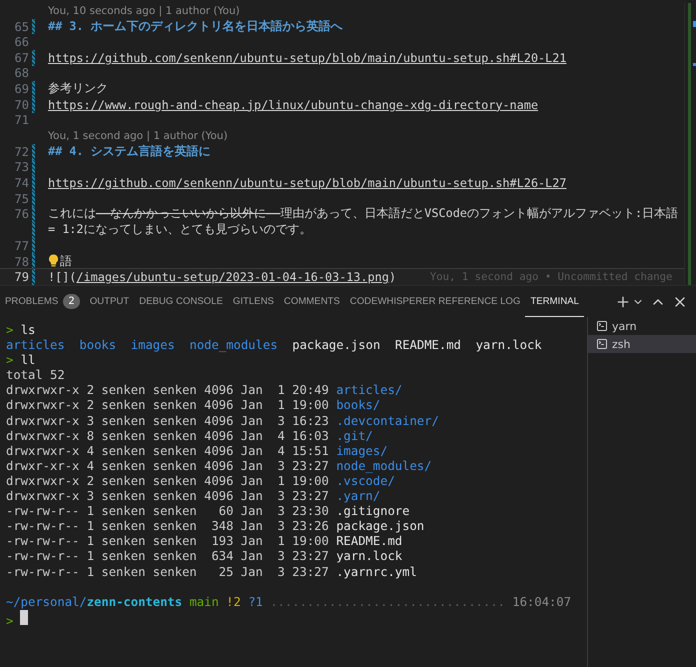  Describe the element at coordinates (180, 230) in the screenshot. I see `code-text: = 1:2になってしまい、とても見づらいのです。` at that location.